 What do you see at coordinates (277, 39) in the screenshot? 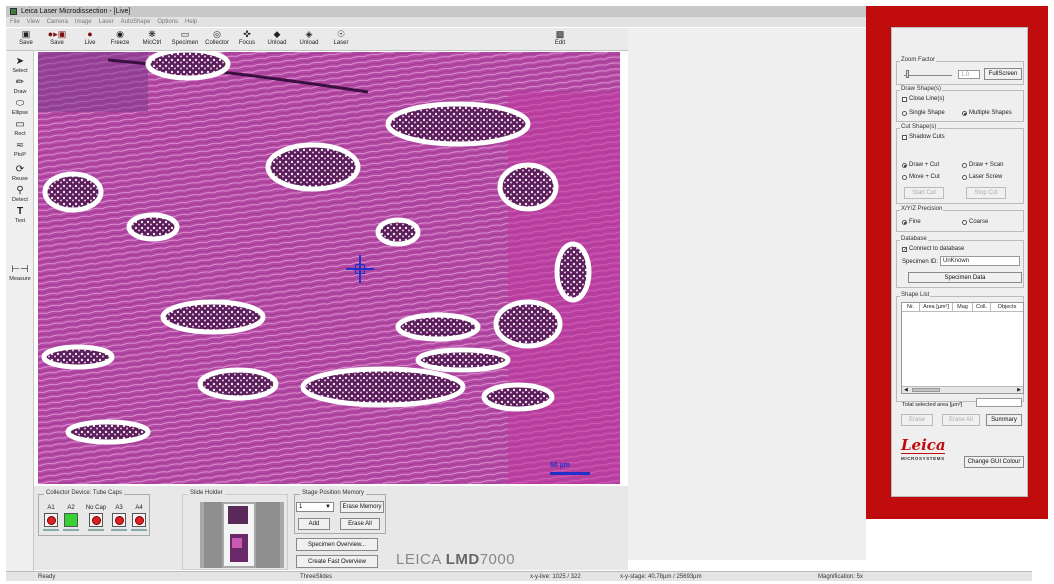
I see `unload-button: ◆ Unload` at bounding box center [277, 39].